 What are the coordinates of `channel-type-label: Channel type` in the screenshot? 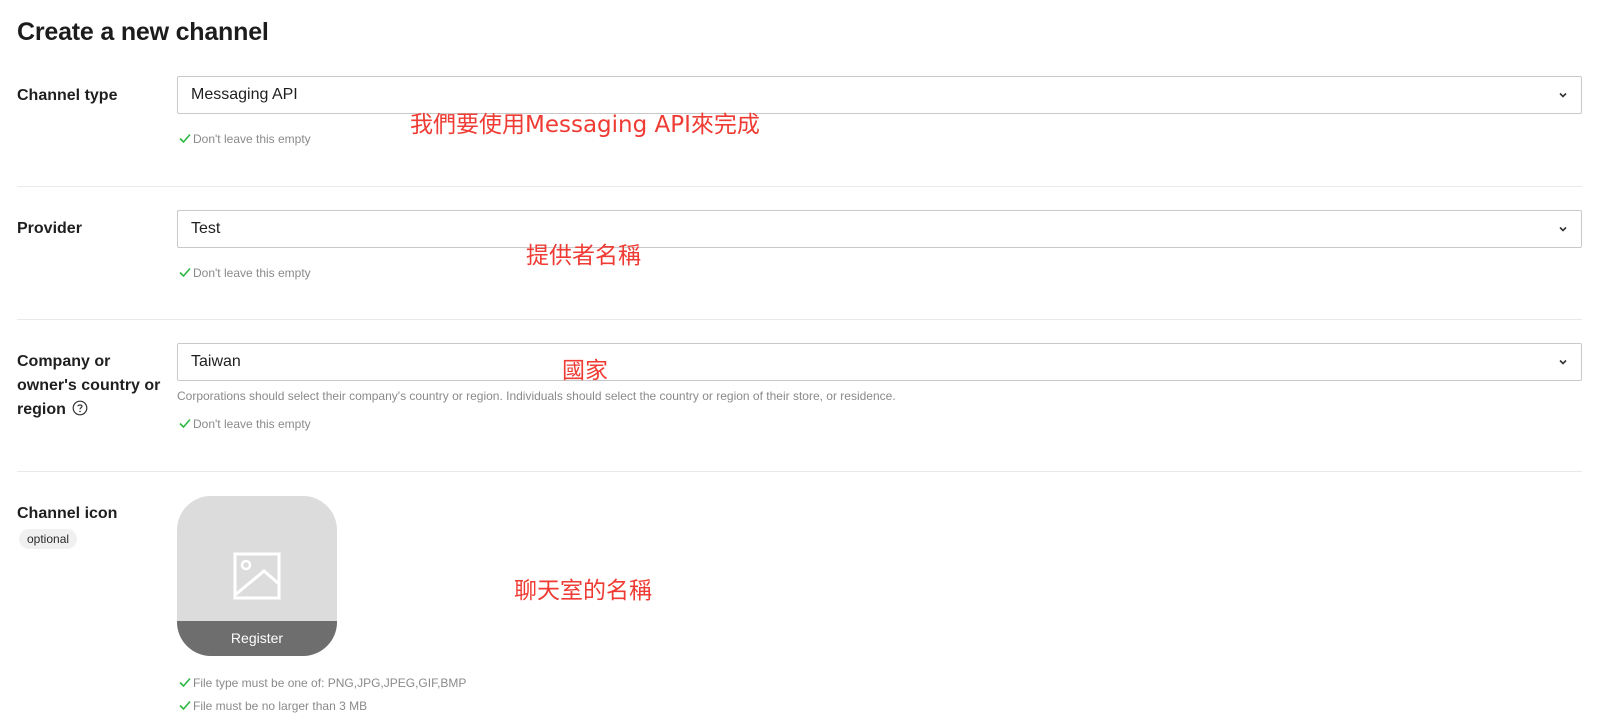 It's located at (67, 95).